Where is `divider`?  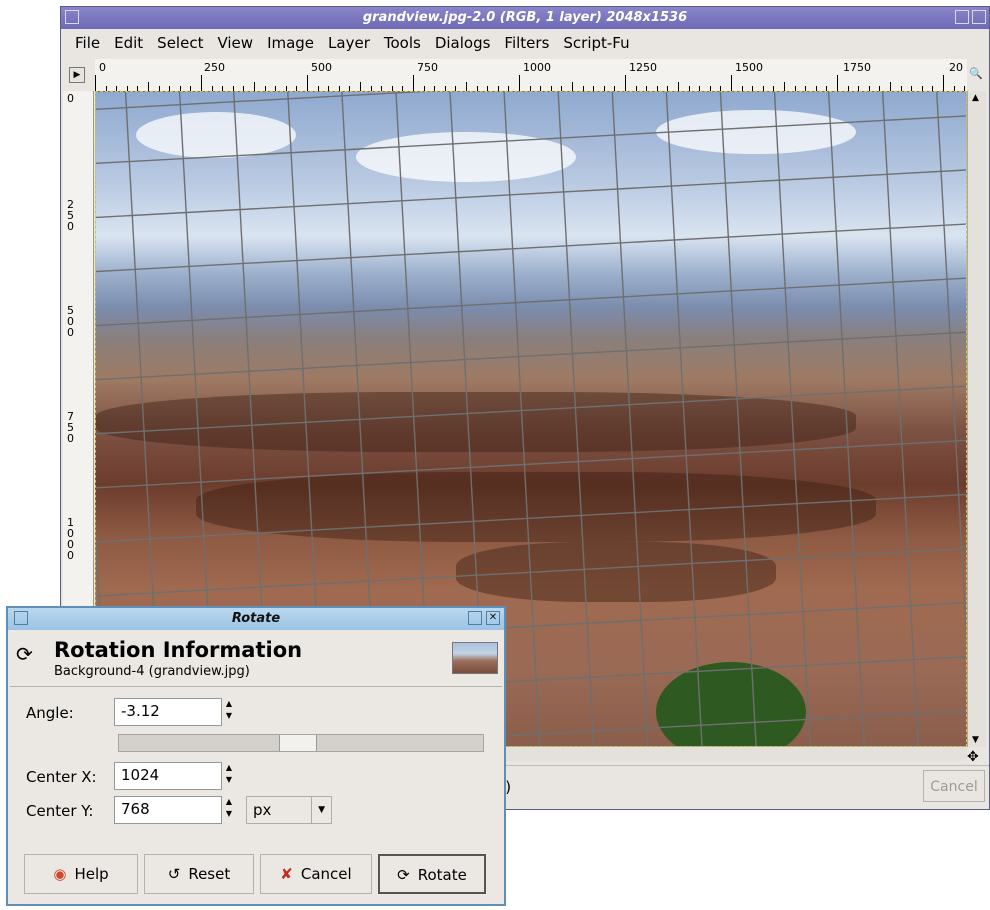
divider is located at coordinates (256, 686).